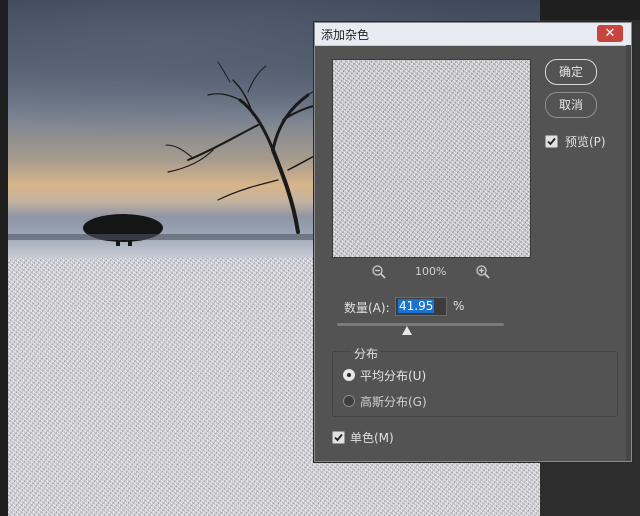  What do you see at coordinates (473, 34) in the screenshot?
I see `dialog-title-bar: 添加杂色 ✕` at bounding box center [473, 34].